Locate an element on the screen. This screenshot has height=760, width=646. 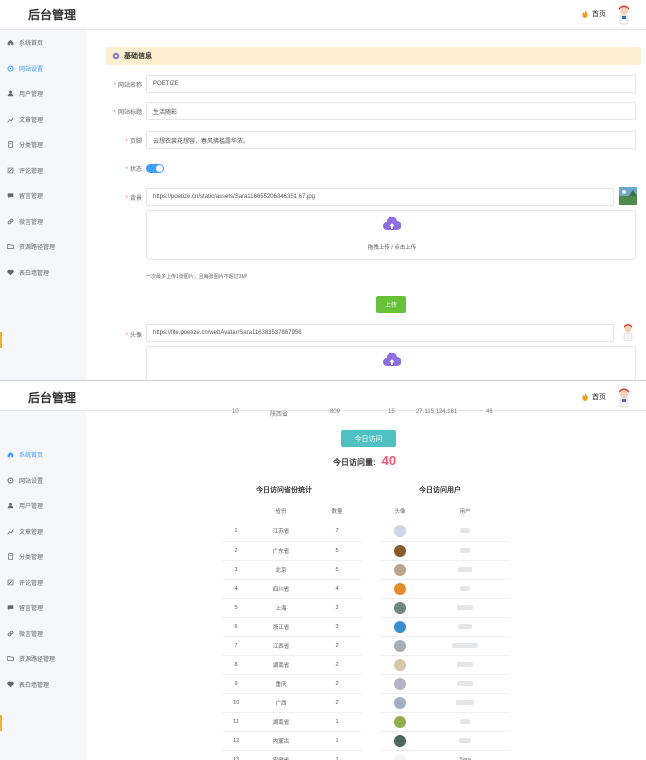
home-label: 首页 is located at coordinates (599, 397).